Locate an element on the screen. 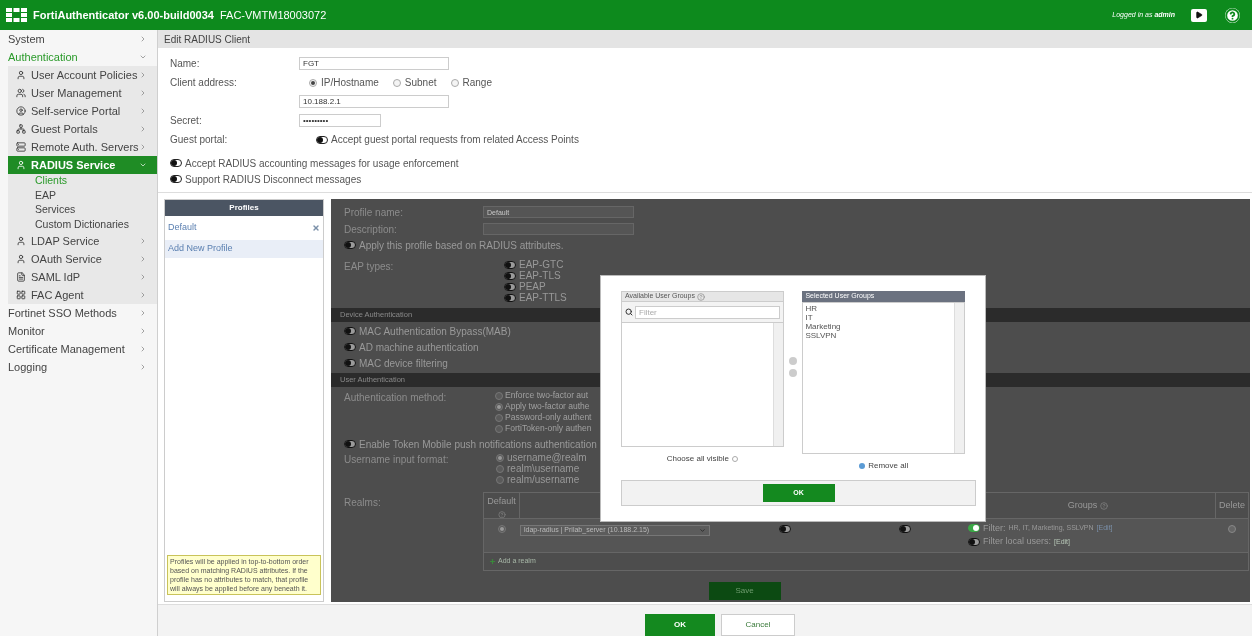 Image resolution: width=1252 pixels, height=636 pixels. radio-label: Apply two-factor authe is located at coordinates (547, 406).